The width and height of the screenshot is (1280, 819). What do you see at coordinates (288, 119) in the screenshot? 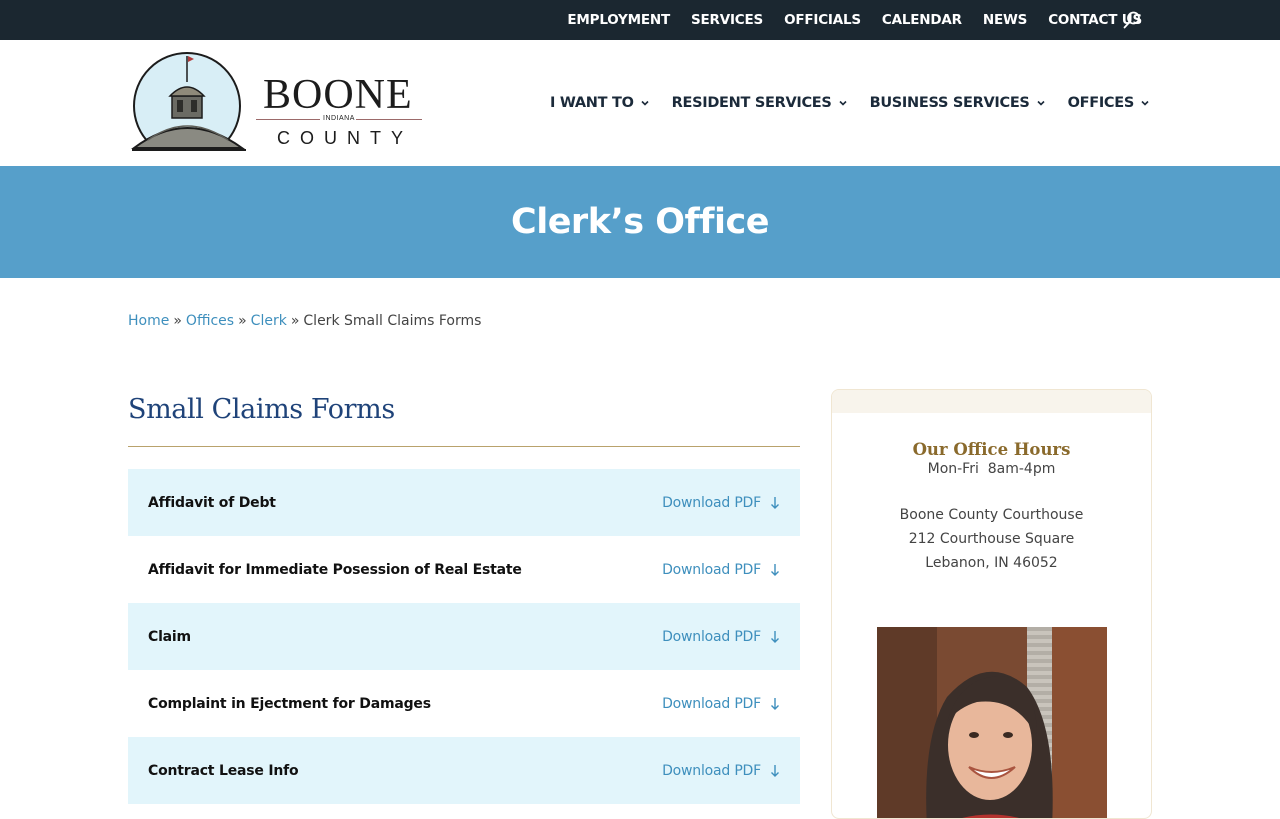
I see `logo-rule-left` at bounding box center [288, 119].